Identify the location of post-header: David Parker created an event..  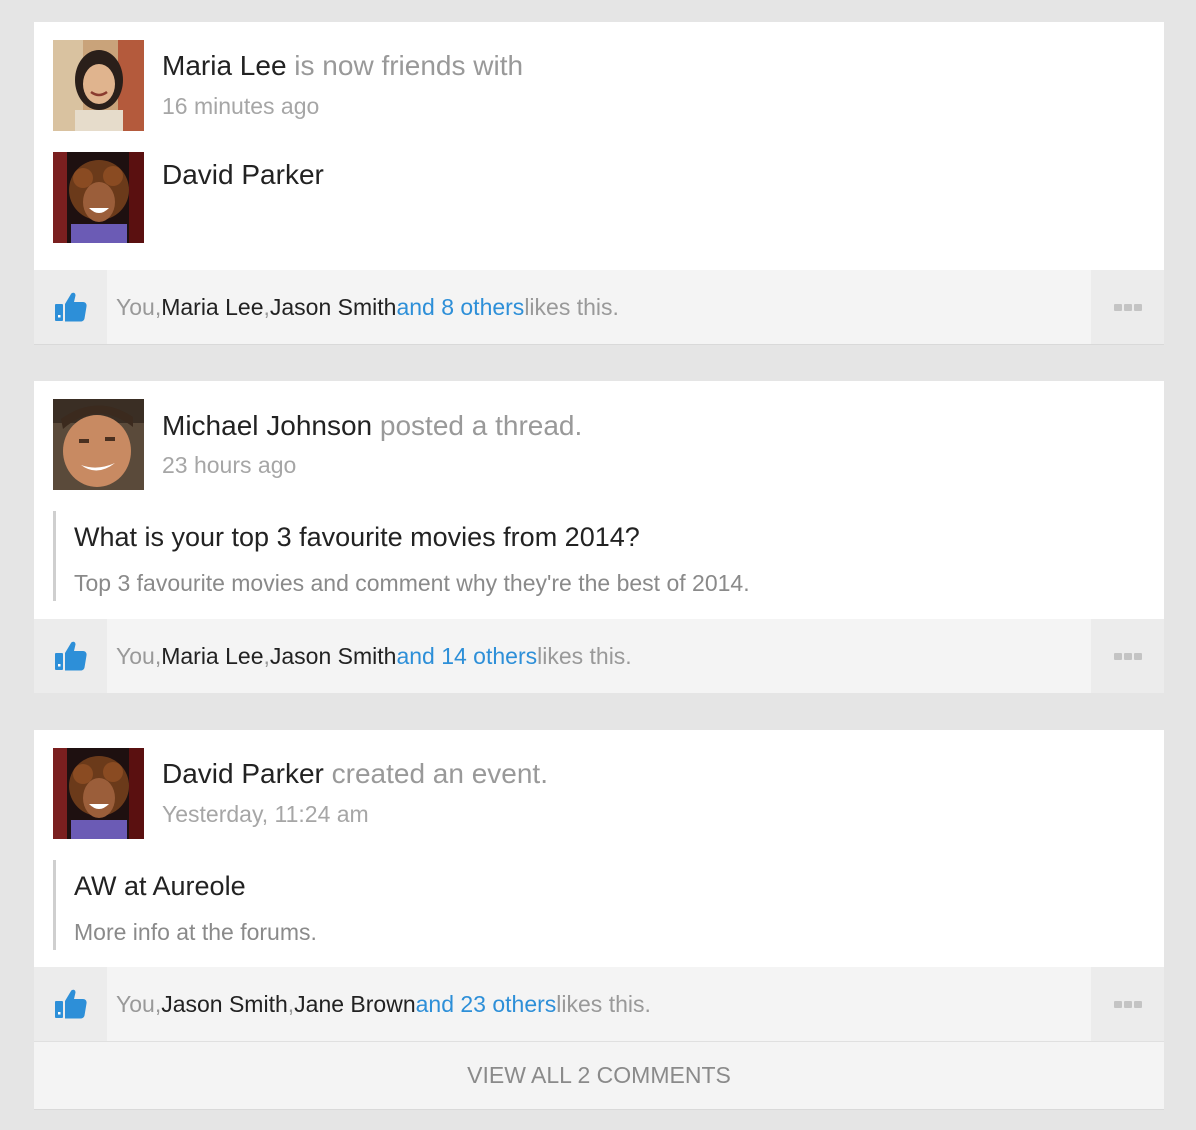
(355, 774).